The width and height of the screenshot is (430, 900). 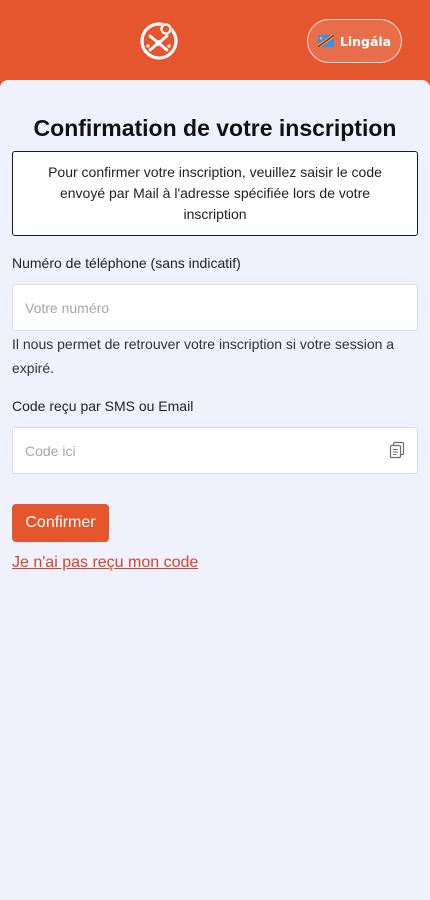 I want to click on phone-label: Numéro de téléphone (sans indicatif), so click(x=126, y=263).